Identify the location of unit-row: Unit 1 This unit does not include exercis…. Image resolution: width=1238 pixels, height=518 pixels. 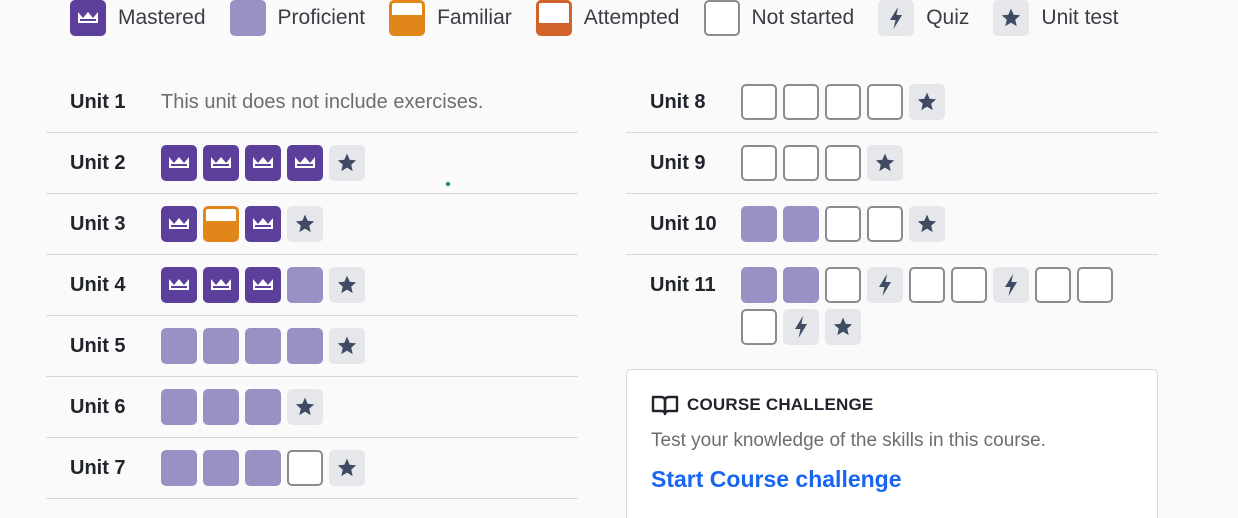
(312, 102).